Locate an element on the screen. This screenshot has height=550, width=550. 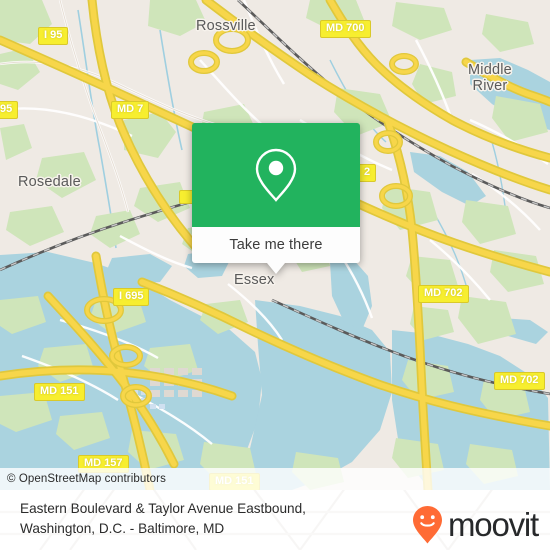
moovit-logo: moovit is located at coordinates (475, 524).